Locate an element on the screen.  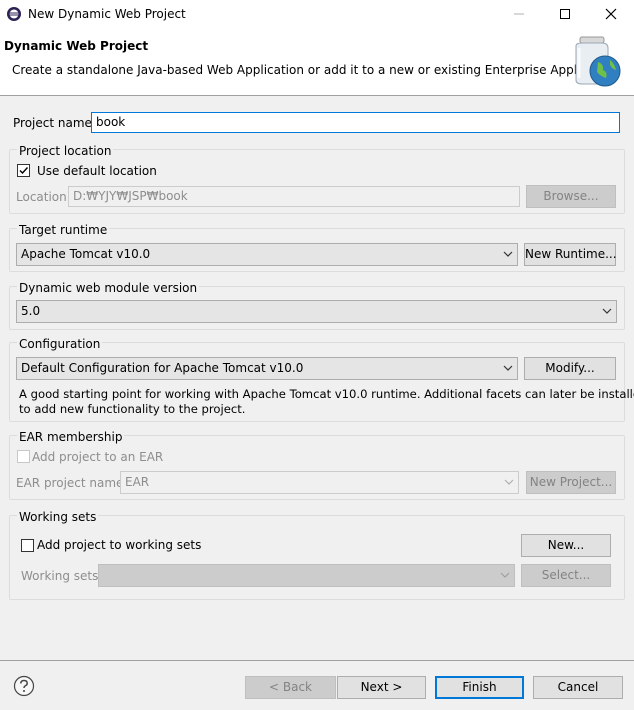
eclipse-icon is located at coordinates (14, 14).